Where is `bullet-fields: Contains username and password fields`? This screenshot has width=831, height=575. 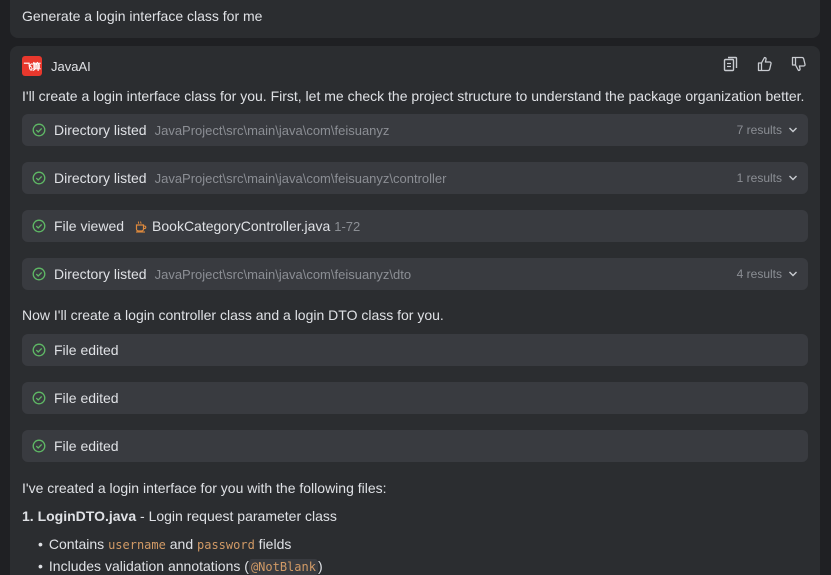 bullet-fields: Contains username and password fields is located at coordinates (164, 544).